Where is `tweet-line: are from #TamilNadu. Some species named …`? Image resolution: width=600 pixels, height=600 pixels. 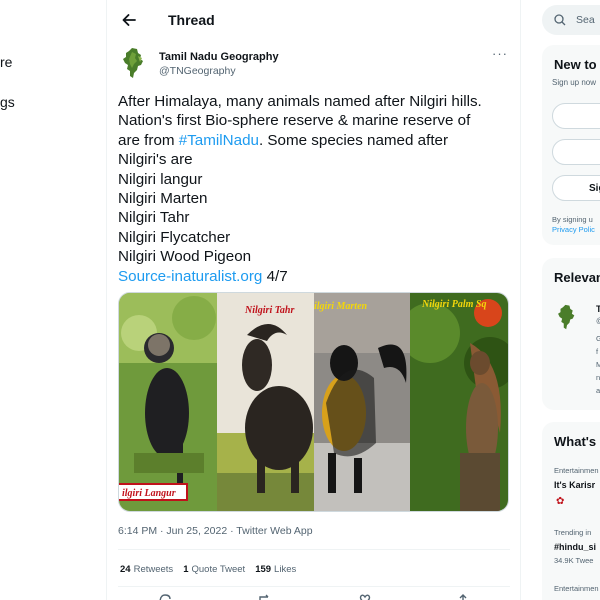 tweet-line: are from #TamilNadu. Some species named … is located at coordinates (314, 140).